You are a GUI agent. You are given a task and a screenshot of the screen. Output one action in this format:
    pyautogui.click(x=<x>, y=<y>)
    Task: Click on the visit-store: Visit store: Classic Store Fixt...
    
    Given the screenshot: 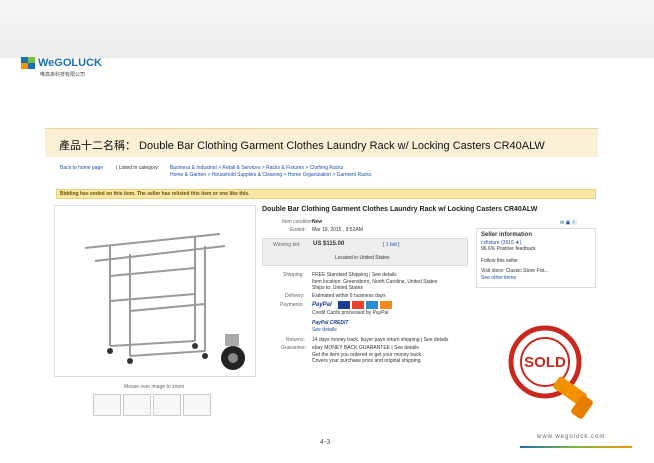 What is the action you would take?
    pyautogui.click(x=515, y=271)
    